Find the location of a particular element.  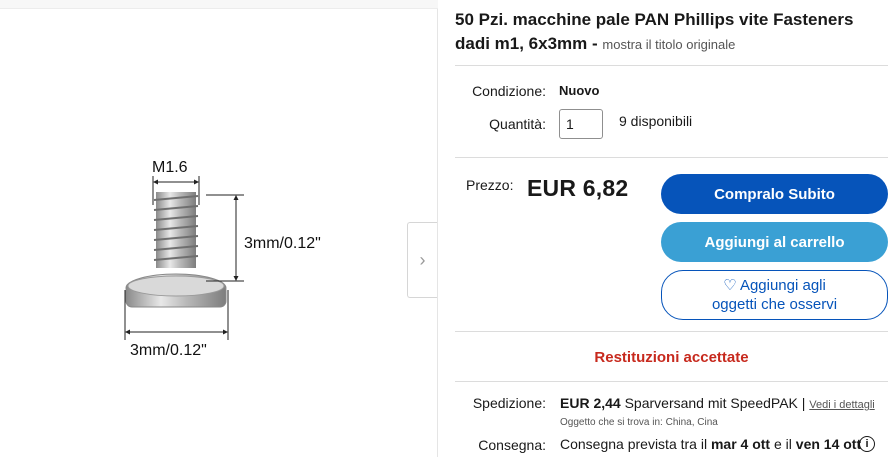

show-original-title-link: mostra il titolo originale is located at coordinates (668, 44).